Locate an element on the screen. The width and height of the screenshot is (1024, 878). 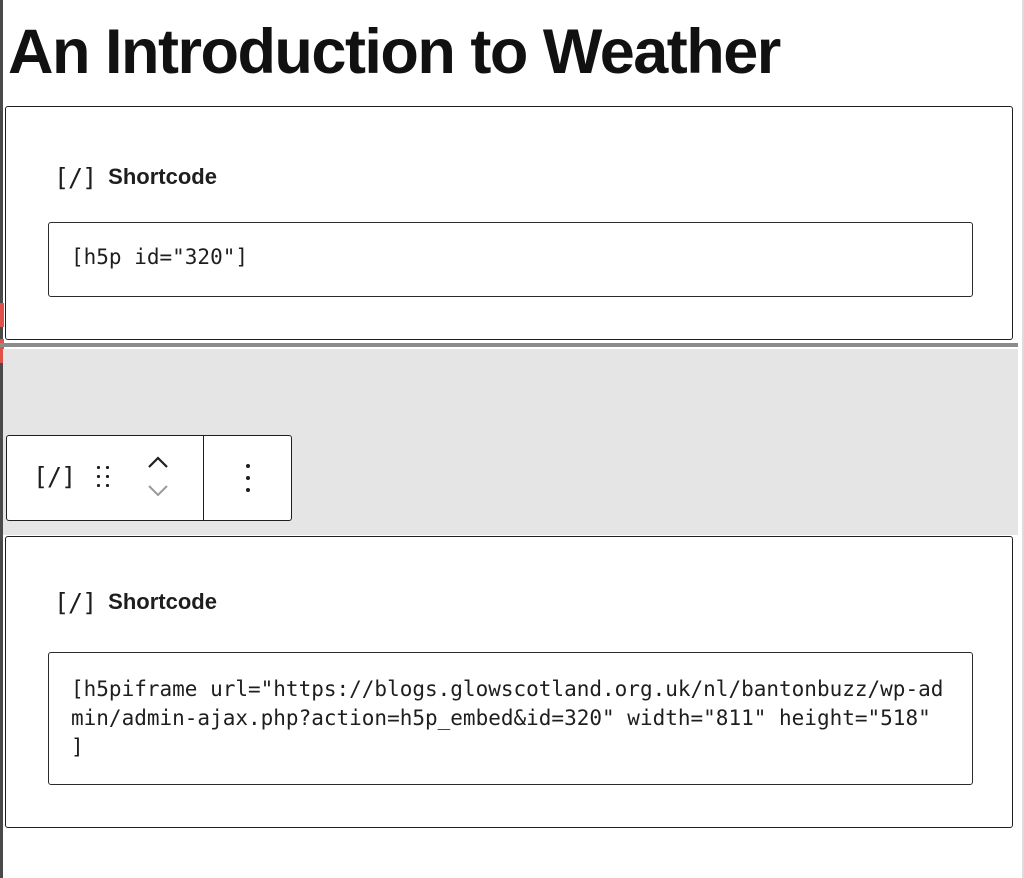
move-up-button is located at coordinates (158, 462).